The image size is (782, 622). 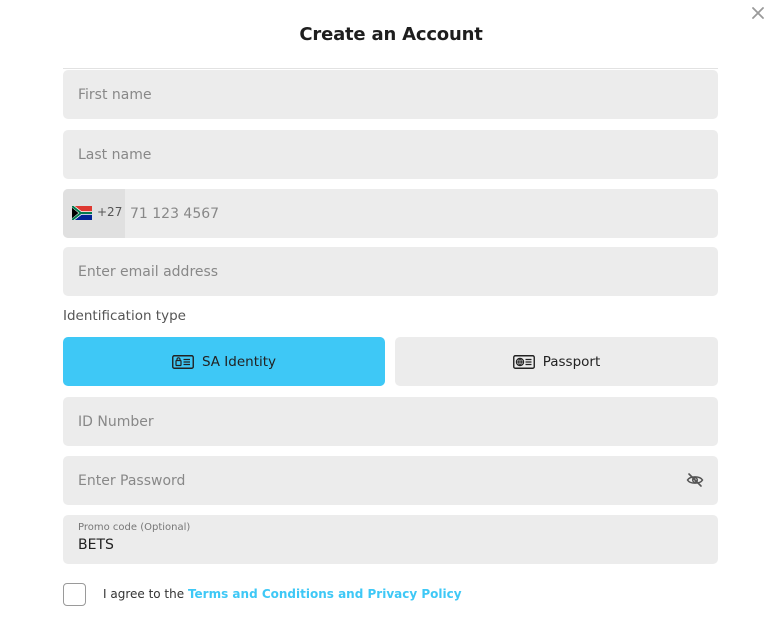 What do you see at coordinates (325, 594) in the screenshot?
I see `terms-and-privacy-link: Terms and Conditions and Privacy Policy` at bounding box center [325, 594].